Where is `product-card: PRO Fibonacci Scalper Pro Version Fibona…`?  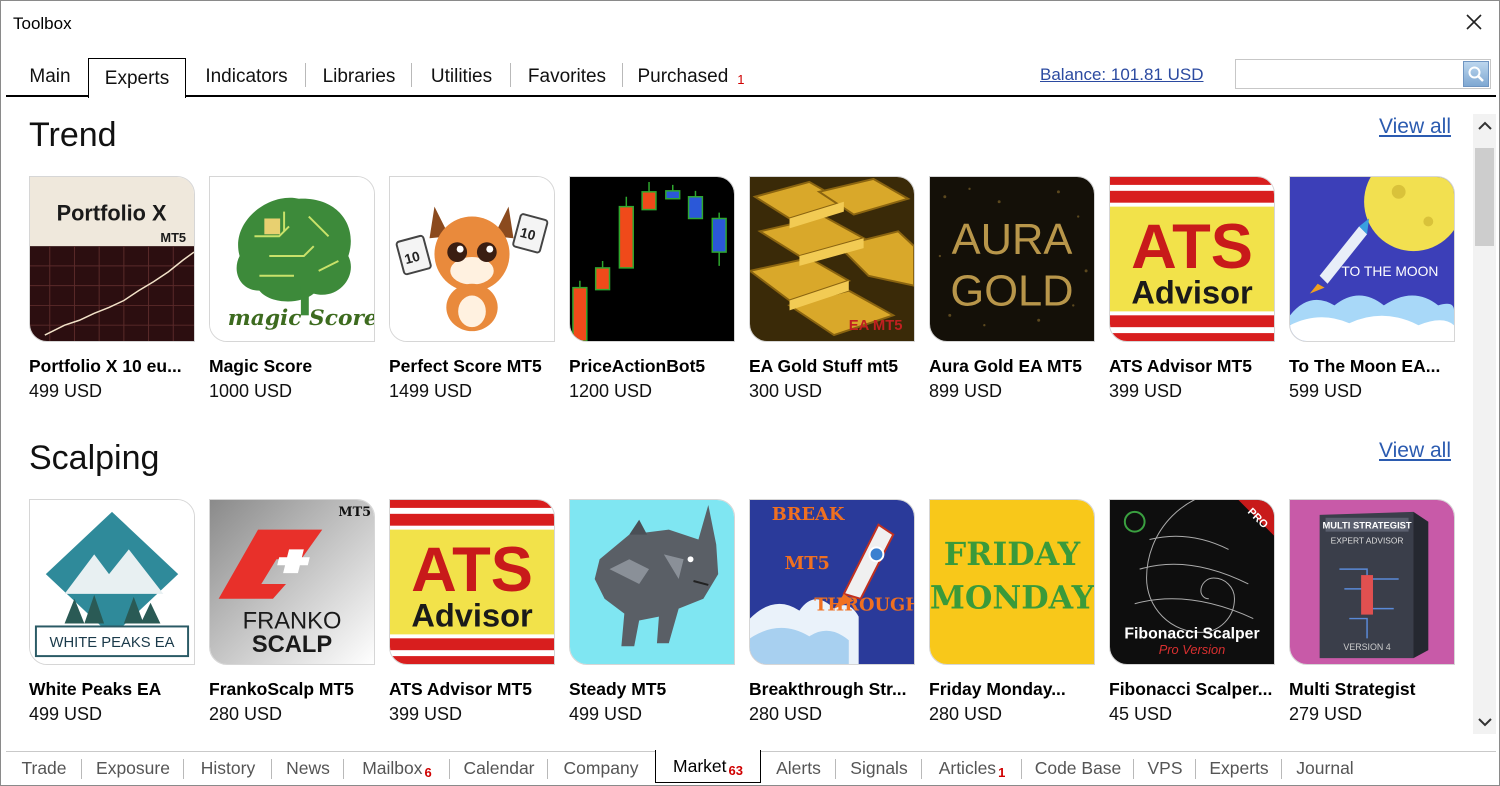 product-card: PRO Fibonacci Scalper Pro Version Fibona… is located at coordinates (1192, 619).